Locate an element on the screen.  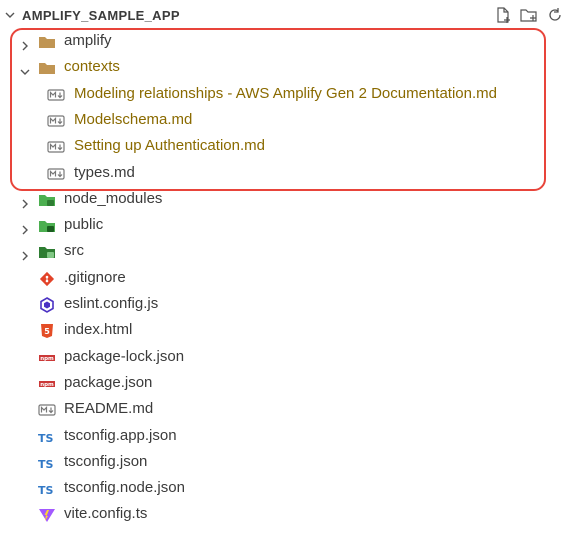
tree-file: vite.config.ts is located at coordinates (282, 514).